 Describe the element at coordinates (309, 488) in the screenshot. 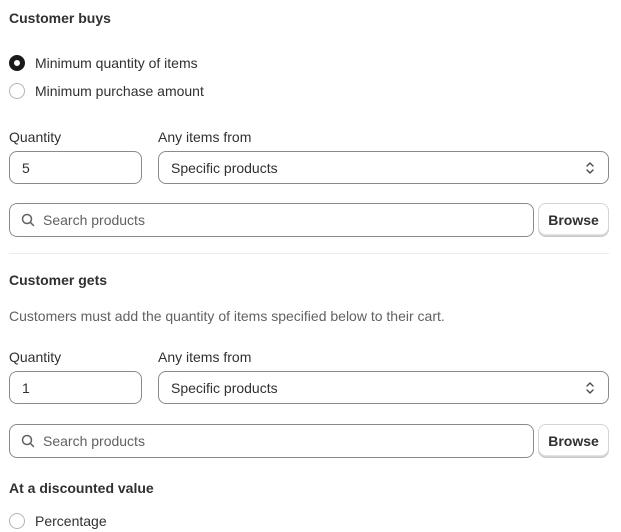

I see `discount-heading: At a discounted value` at that location.